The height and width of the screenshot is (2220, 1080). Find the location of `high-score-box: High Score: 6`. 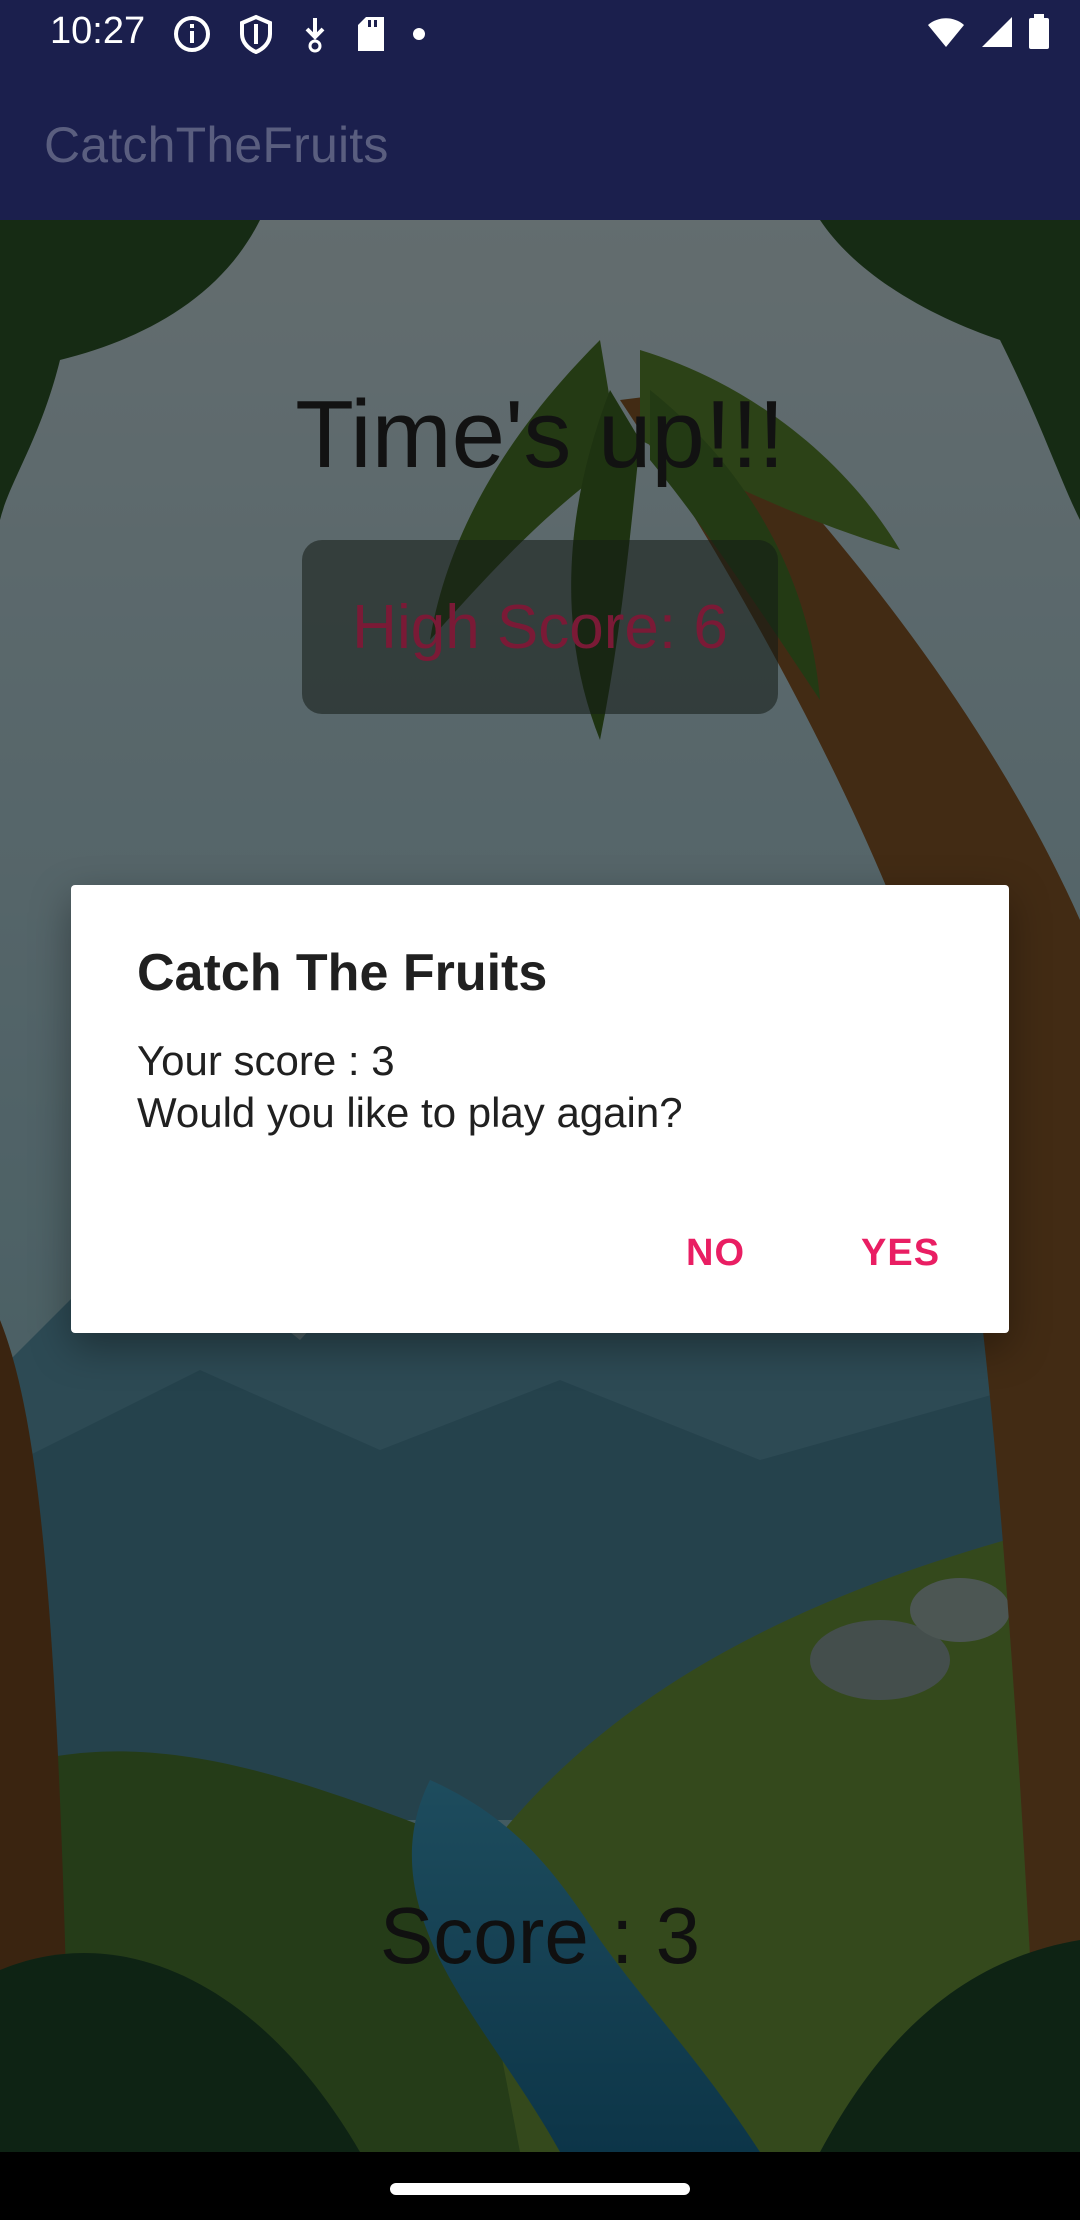

high-score-box: High Score: 6 is located at coordinates (540, 627).